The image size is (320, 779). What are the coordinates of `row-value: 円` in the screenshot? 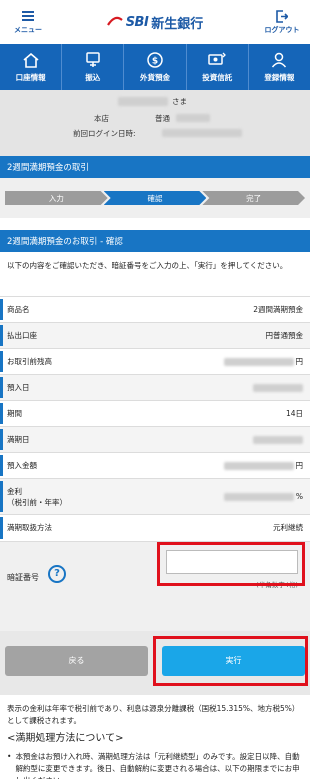 It's located at (235, 361).